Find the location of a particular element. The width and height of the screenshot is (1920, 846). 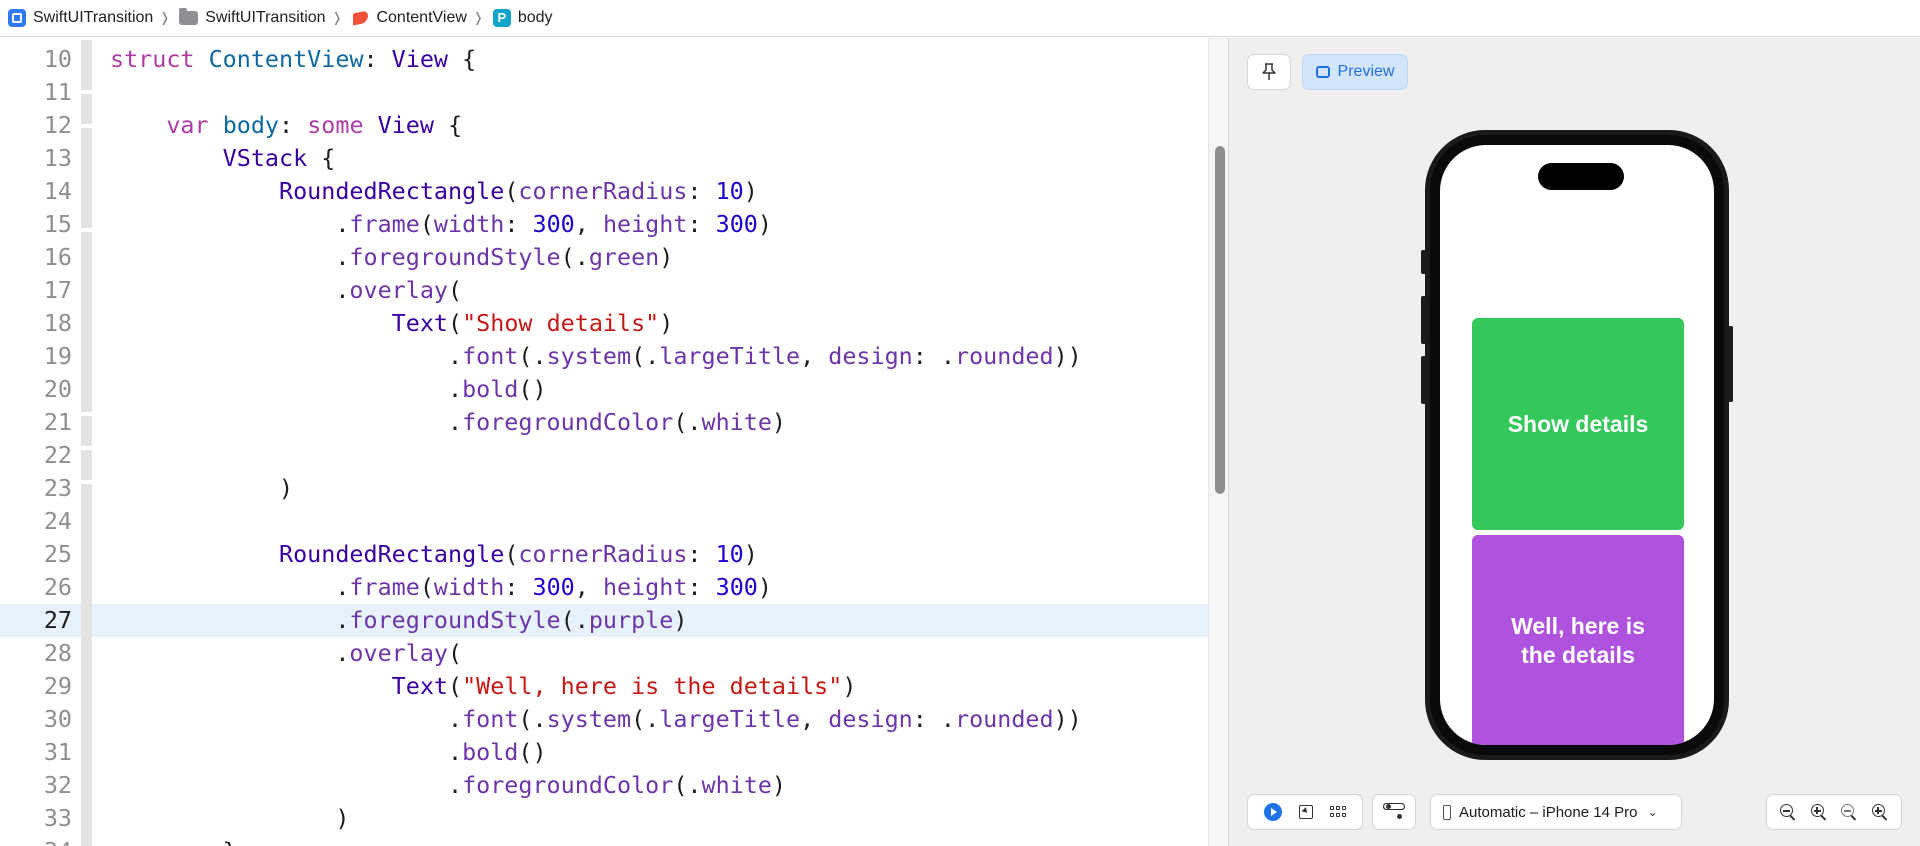

member-token: largeTitle is located at coordinates (730, 356).